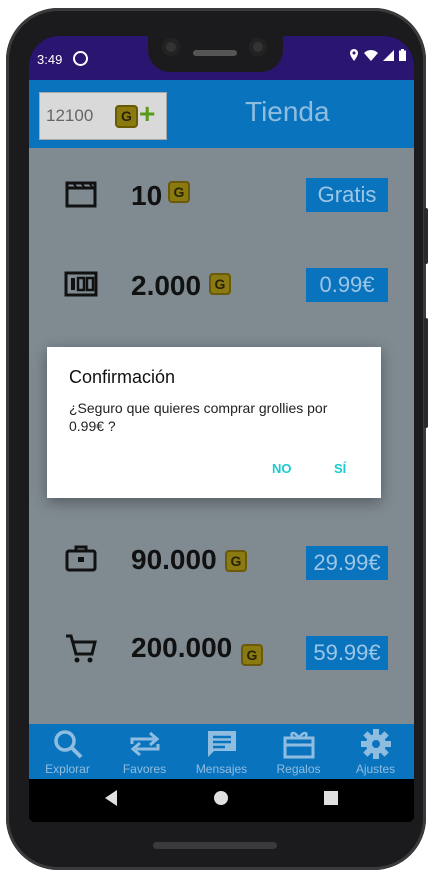 The image size is (432, 874). I want to click on system-nav-bar, so click(221, 800).